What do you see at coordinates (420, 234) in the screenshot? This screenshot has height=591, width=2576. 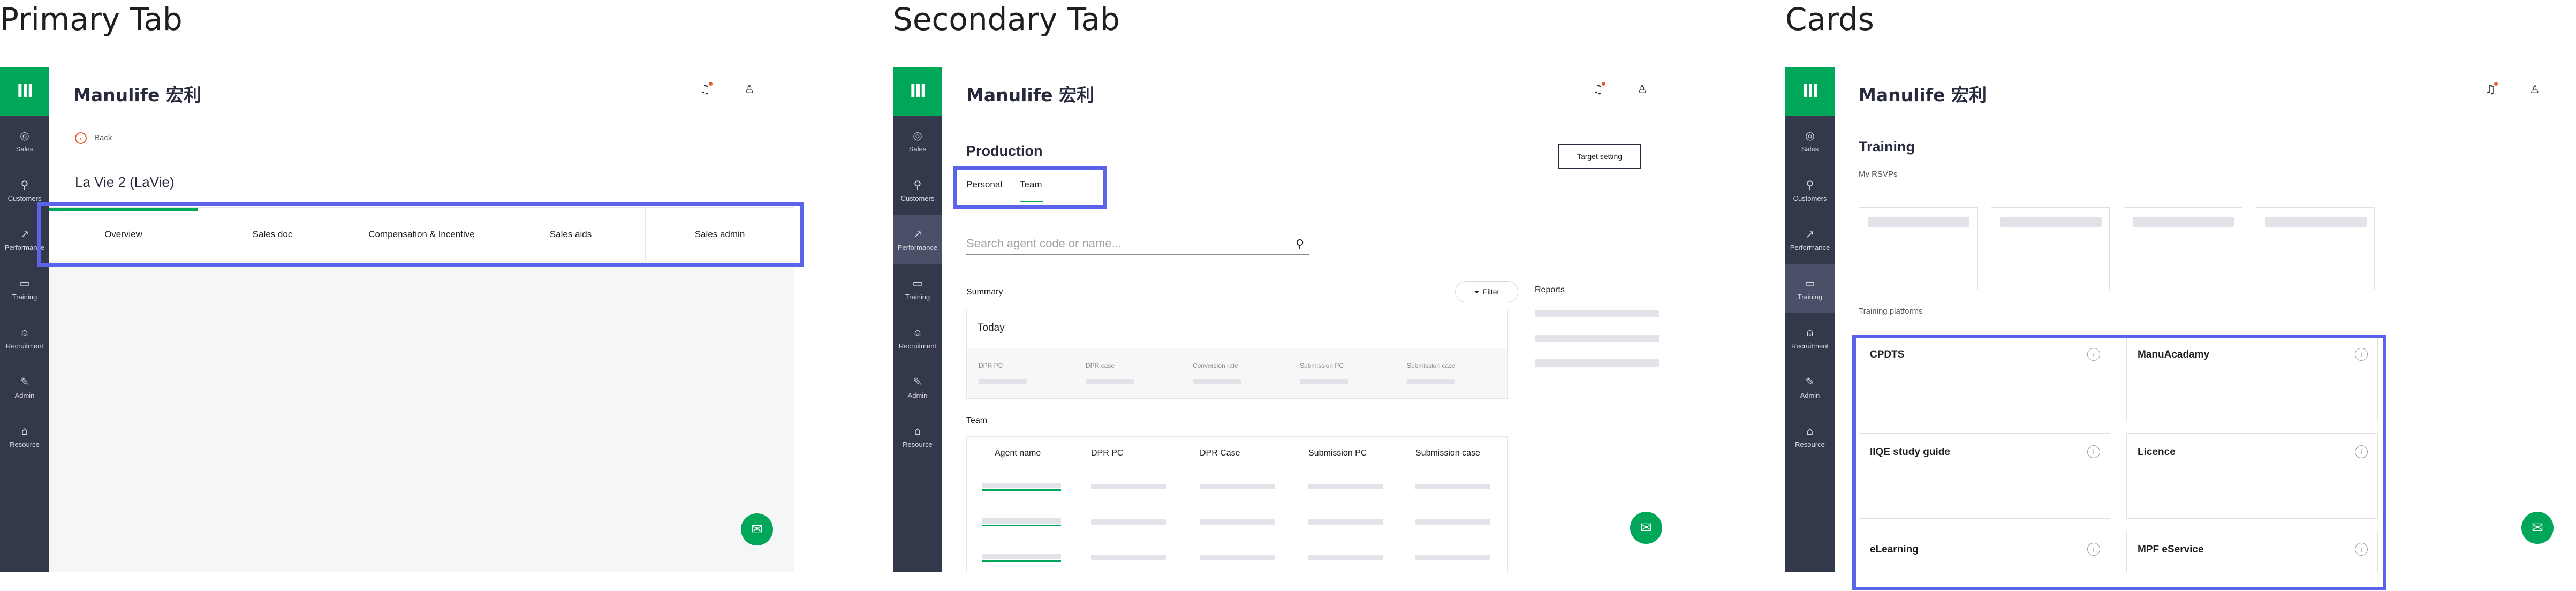 I see `highlight-primary-tabs` at bounding box center [420, 234].